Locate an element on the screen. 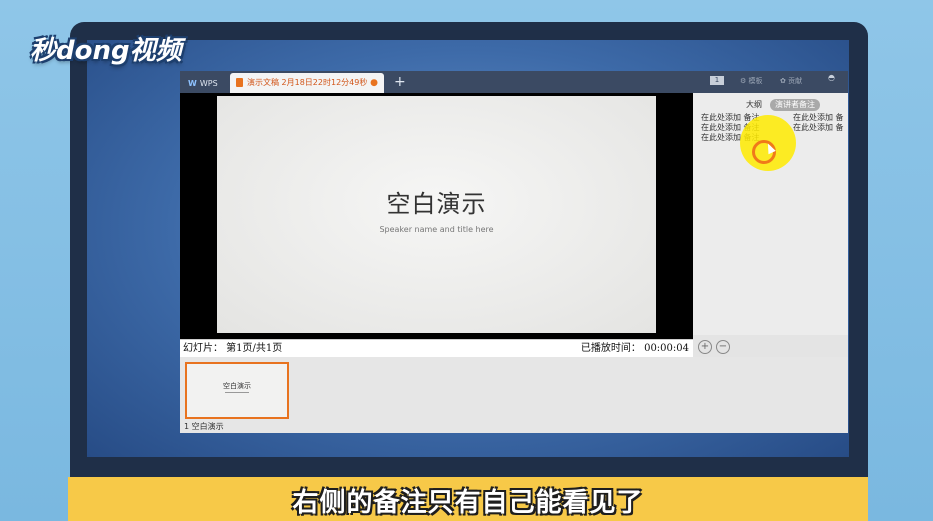 Image resolution: width=933 pixels, height=521 pixels. toolbar-contribute: ✿ 贡献 is located at coordinates (791, 81).